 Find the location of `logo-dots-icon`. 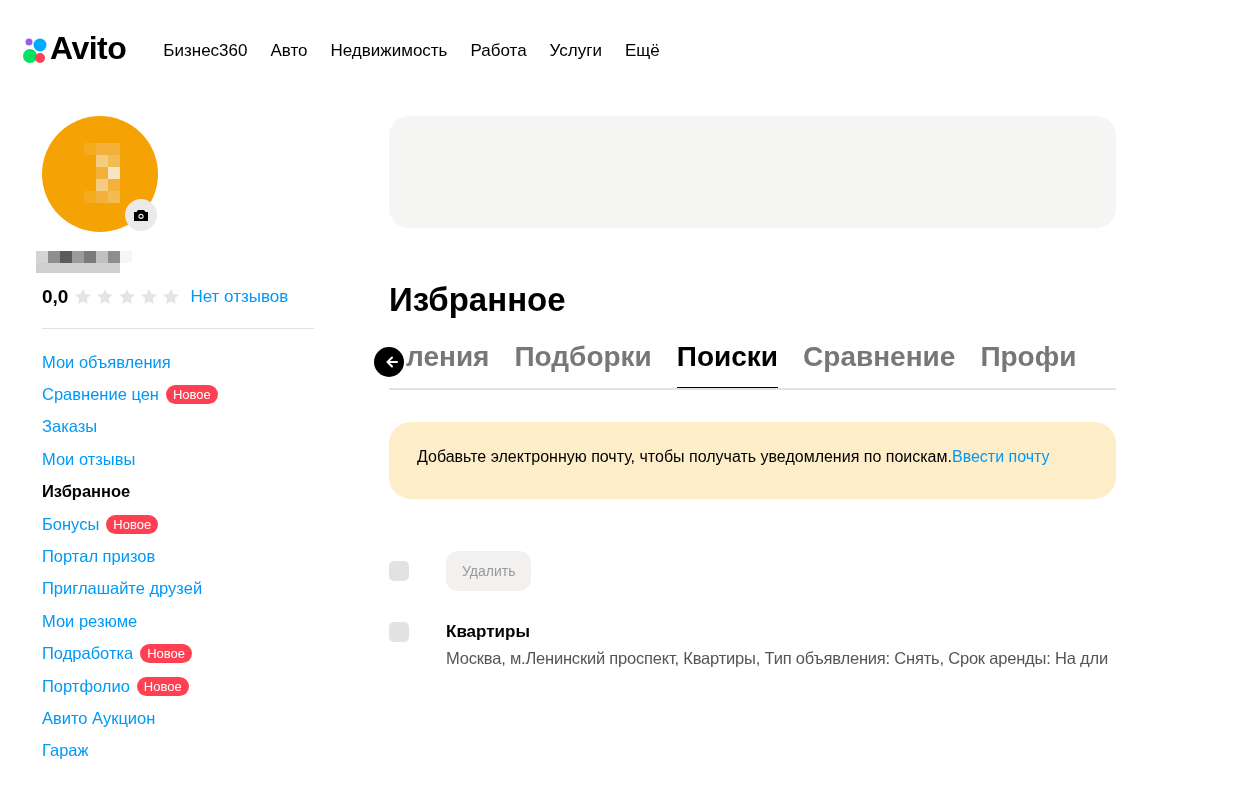

logo-dots-icon is located at coordinates (35, 50).